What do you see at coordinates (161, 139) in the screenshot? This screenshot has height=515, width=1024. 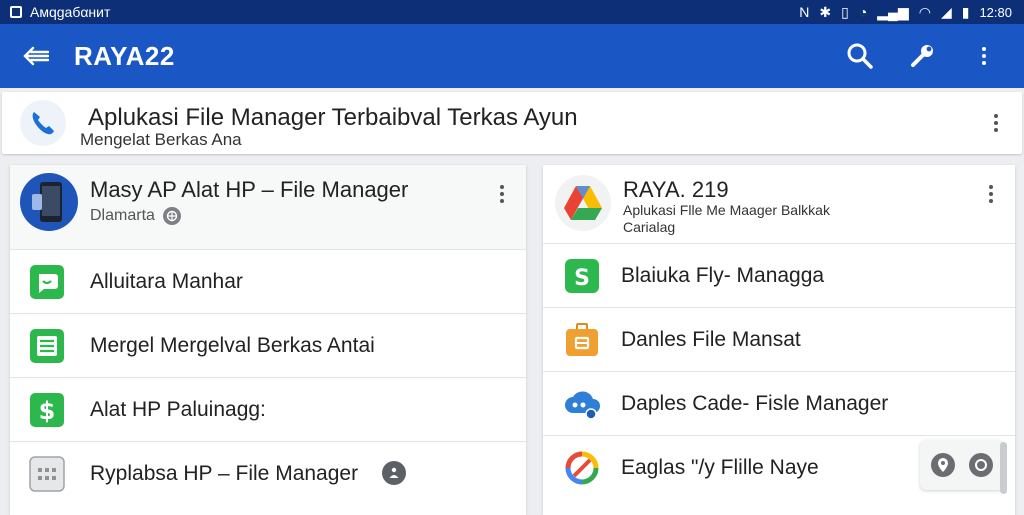 I see `banner-subtitle: Mengelat Berkas Ana` at bounding box center [161, 139].